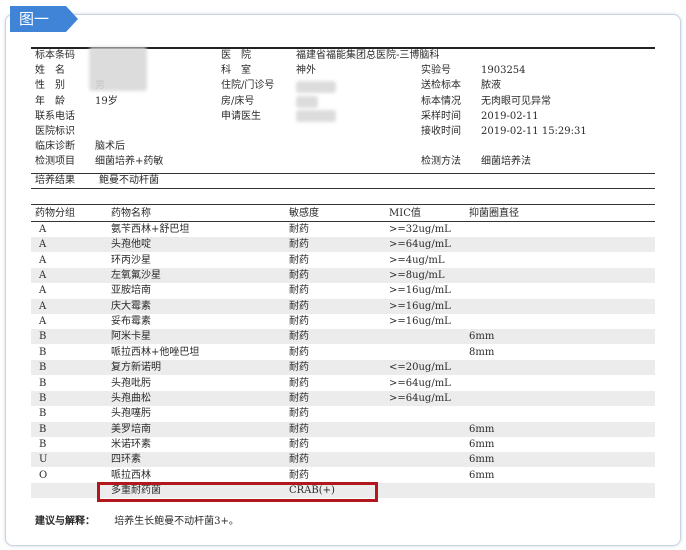 This screenshot has width=686, height=550. What do you see at coordinates (482, 352) in the screenshot?
I see `zone-diameter-cell: 8mm` at bounding box center [482, 352].